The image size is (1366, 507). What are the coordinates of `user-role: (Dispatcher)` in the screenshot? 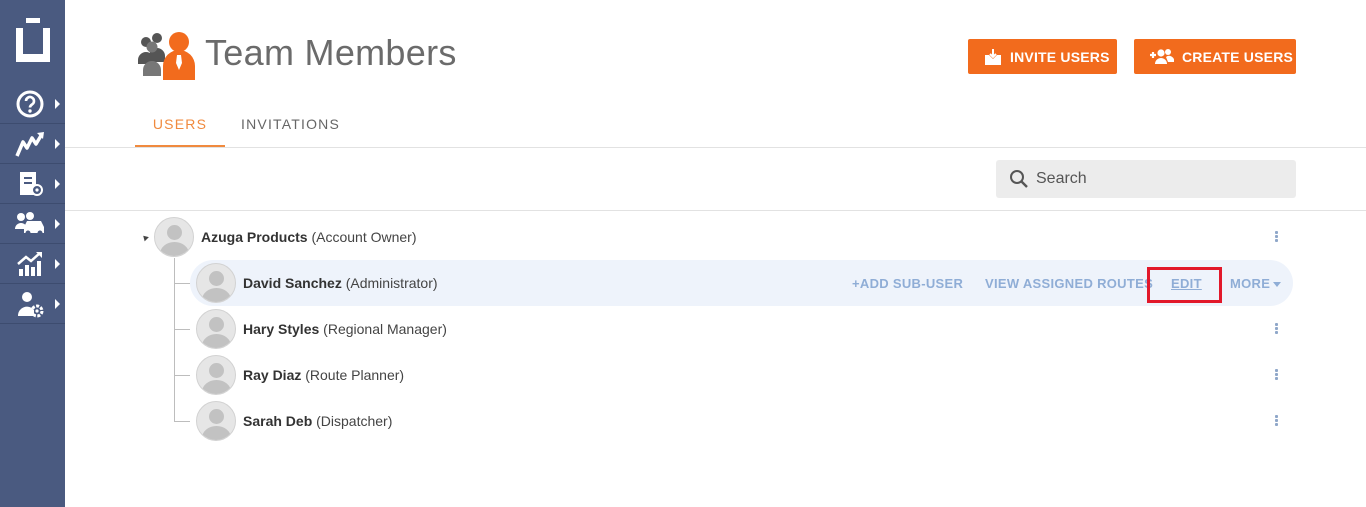 It's located at (354, 421).